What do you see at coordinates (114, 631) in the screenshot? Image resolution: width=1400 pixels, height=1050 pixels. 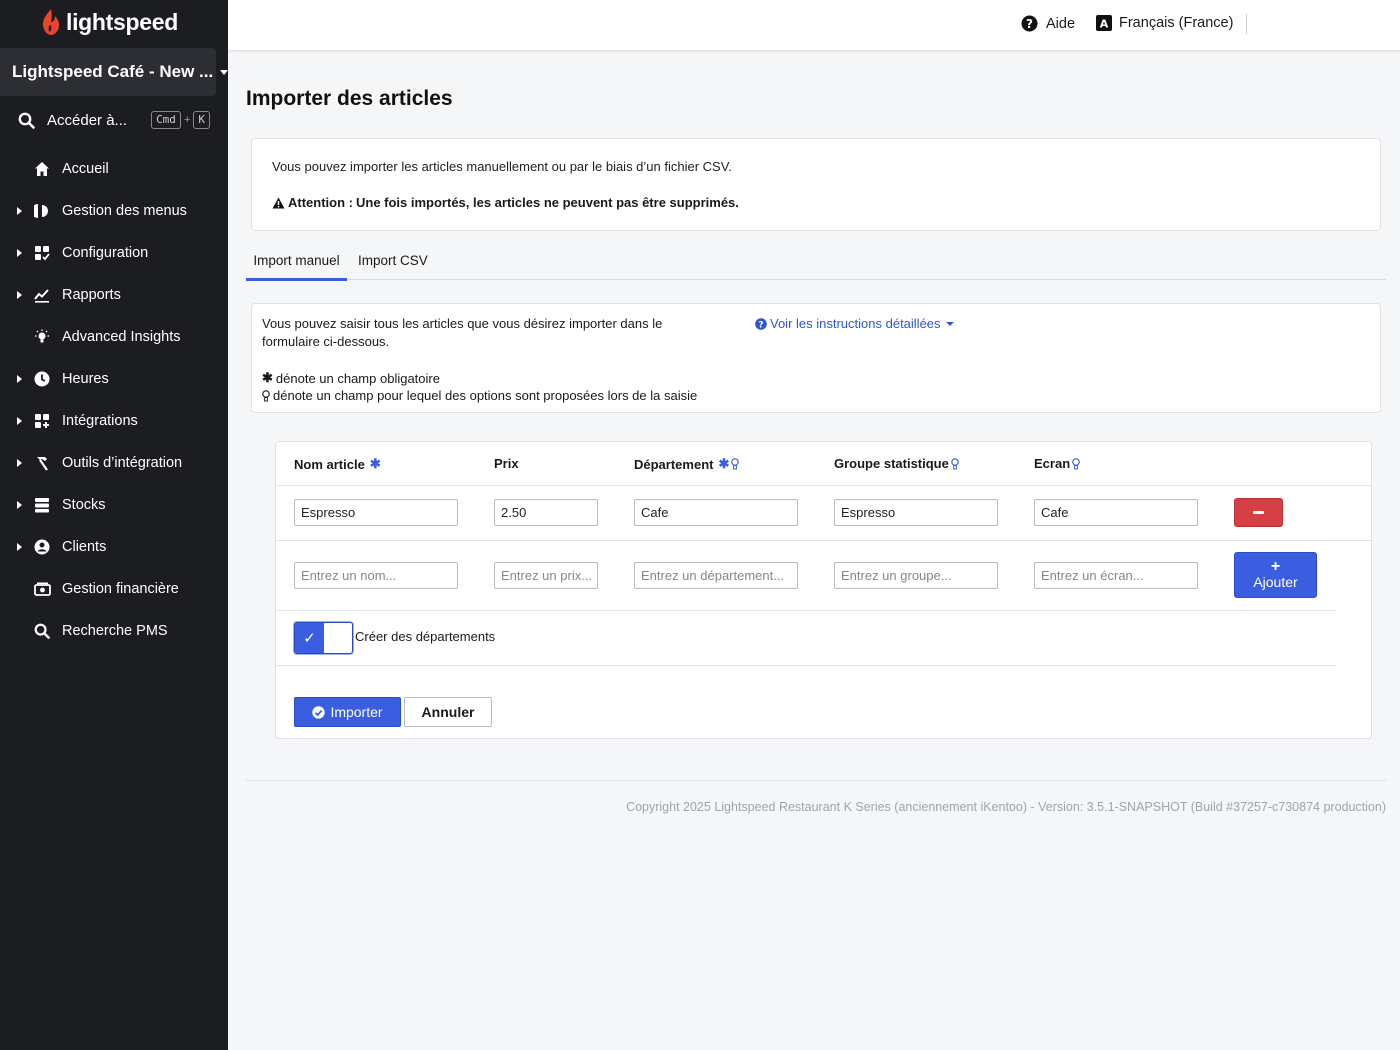 I see `sidebar-item-recherche-pms: Recherche PMS` at bounding box center [114, 631].